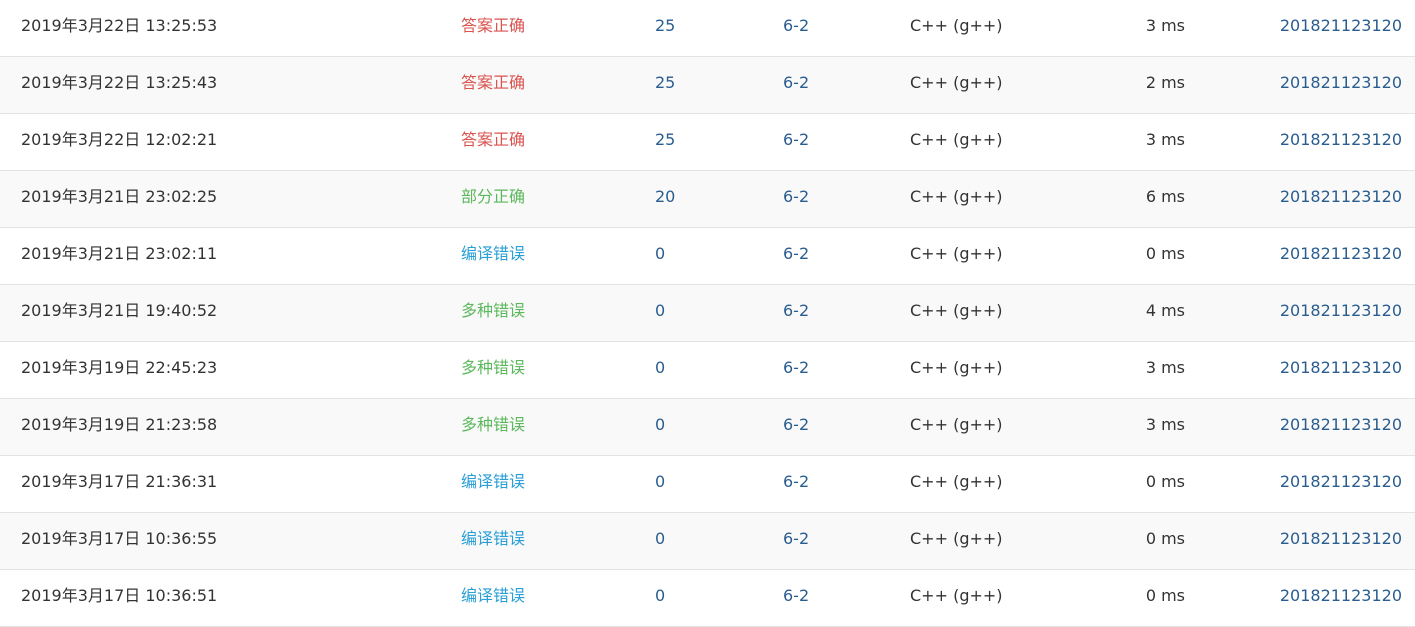  I want to click on submit-time: 2019年3月21日 19:40:52, so click(119, 310).